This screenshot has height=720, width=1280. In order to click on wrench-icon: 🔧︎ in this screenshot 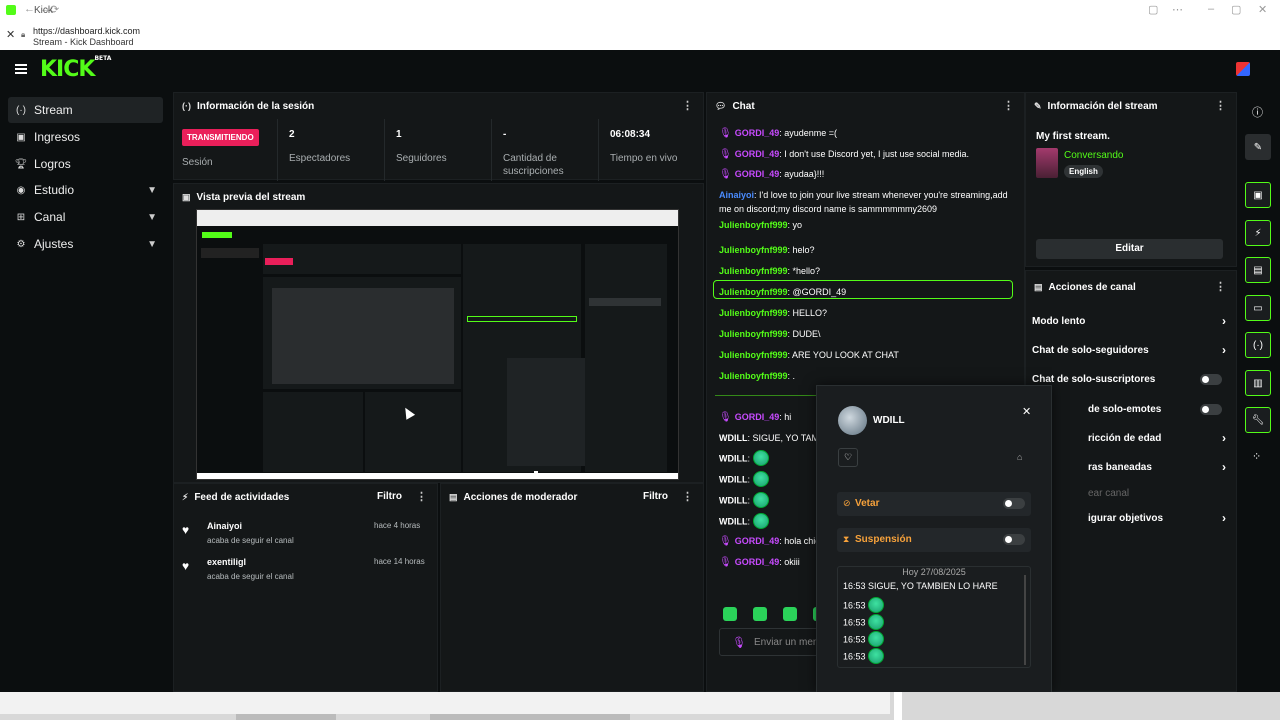, I will do `click(1258, 420)`.